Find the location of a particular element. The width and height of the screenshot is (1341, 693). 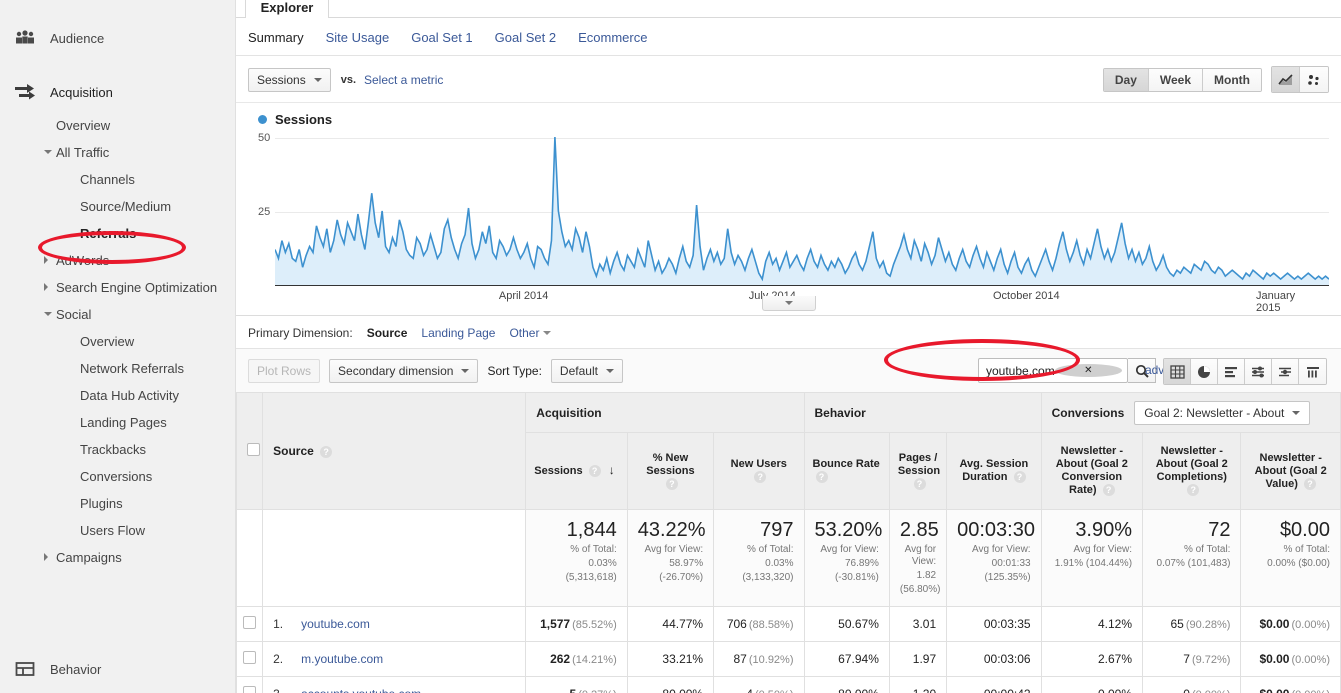

sidebar-item-overview: Overview is located at coordinates (117, 125).